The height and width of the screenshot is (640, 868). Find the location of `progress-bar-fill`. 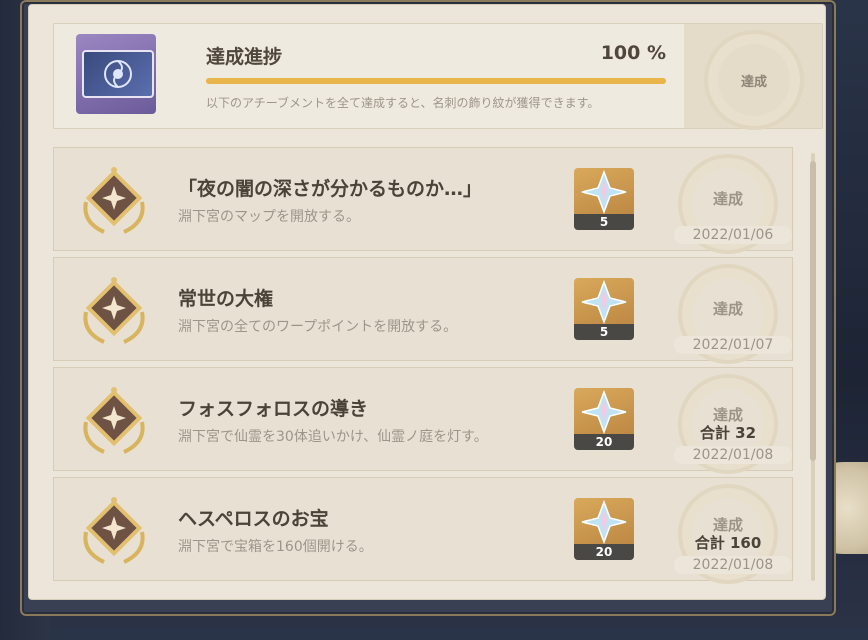

progress-bar-fill is located at coordinates (436, 81).